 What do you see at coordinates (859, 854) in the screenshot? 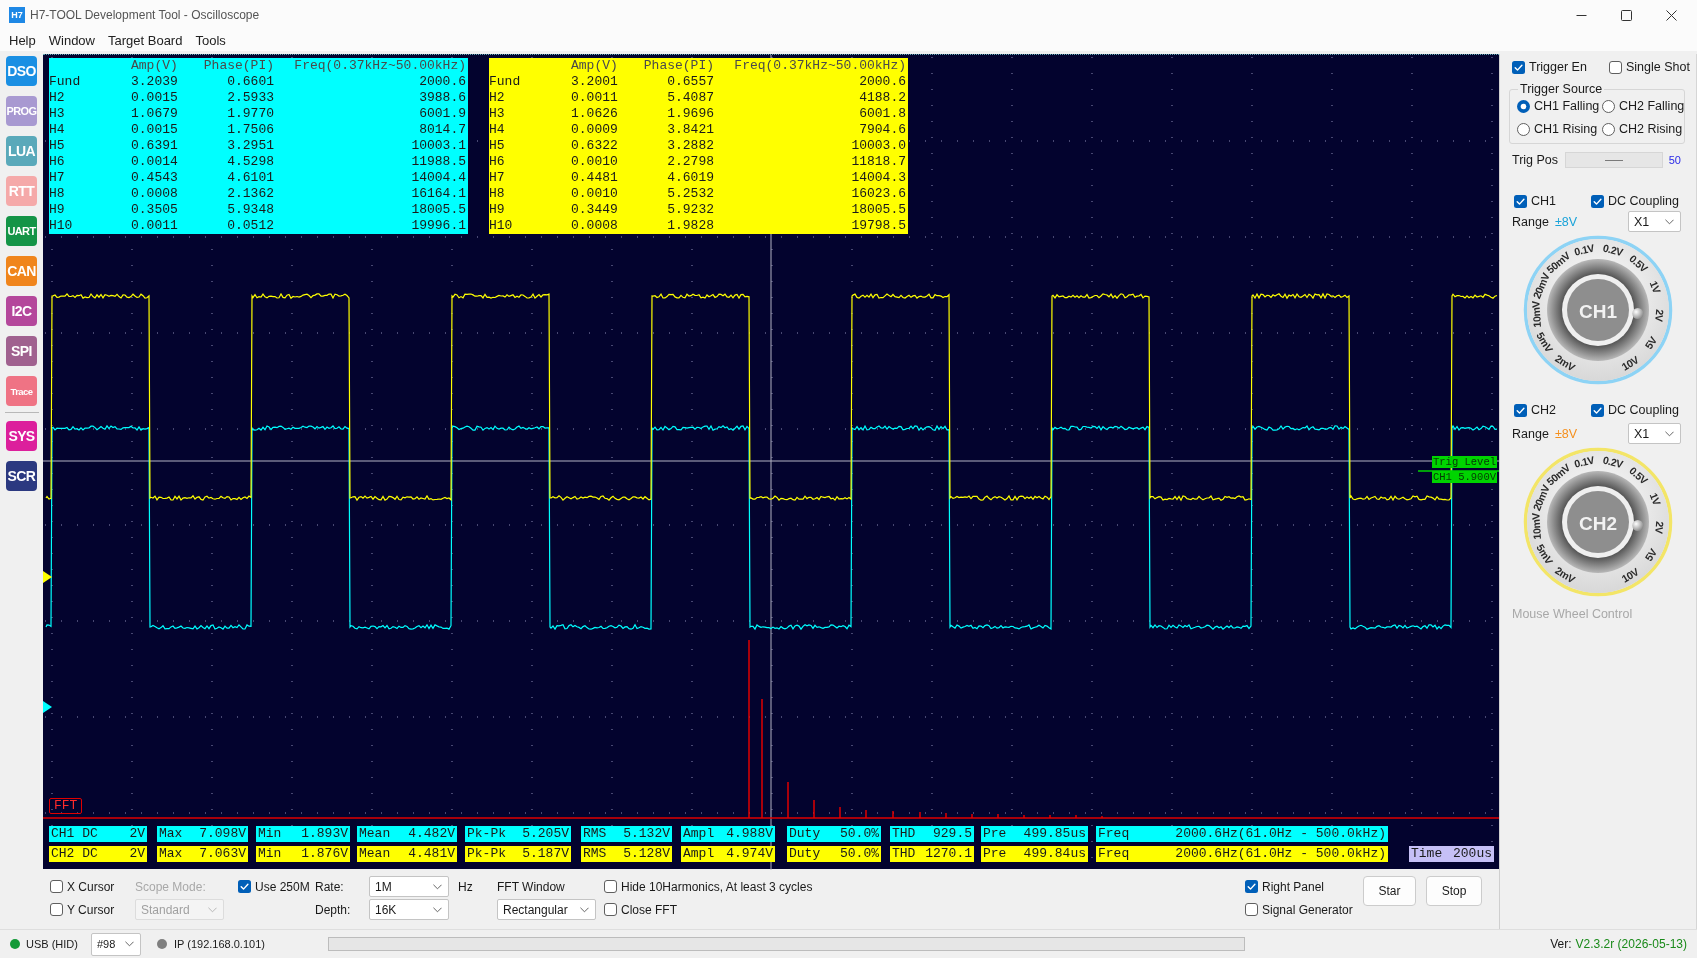
I see `measurement-value: 50.0%` at bounding box center [859, 854].